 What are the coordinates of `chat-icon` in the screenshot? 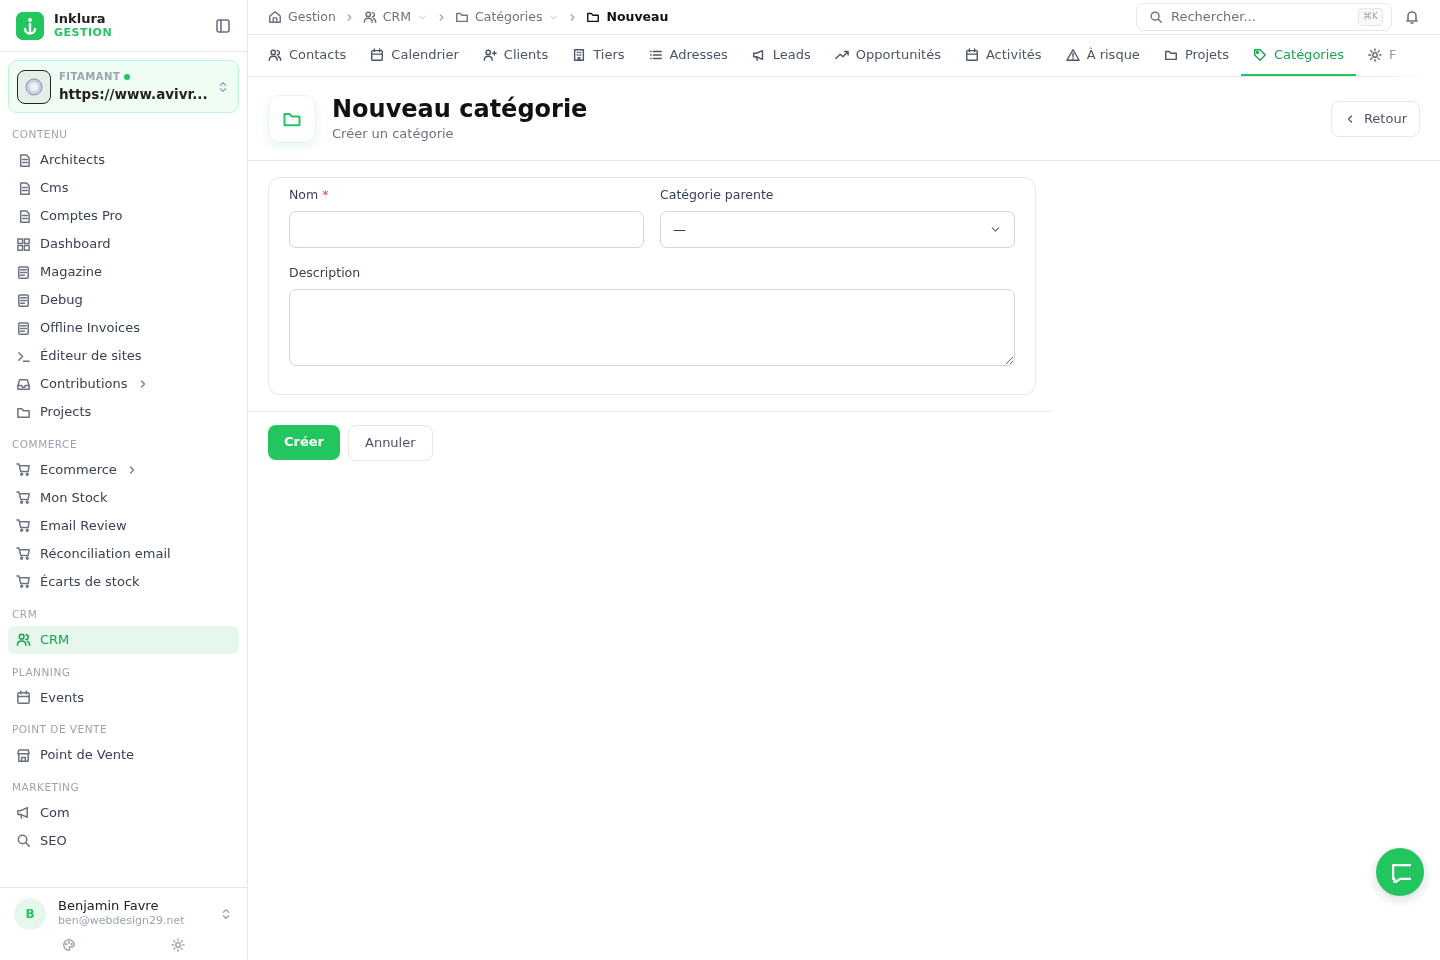 It's located at (1400, 872).